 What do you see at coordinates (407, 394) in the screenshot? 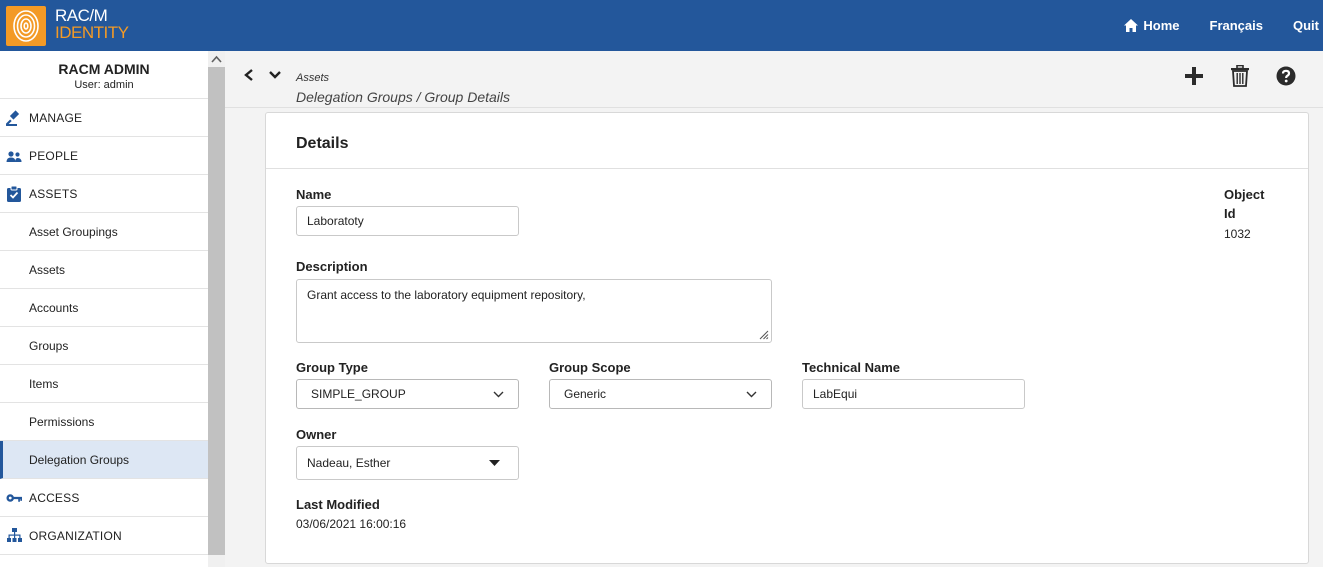
I see `group-type-select: SIMPLE_GROUP` at bounding box center [407, 394].